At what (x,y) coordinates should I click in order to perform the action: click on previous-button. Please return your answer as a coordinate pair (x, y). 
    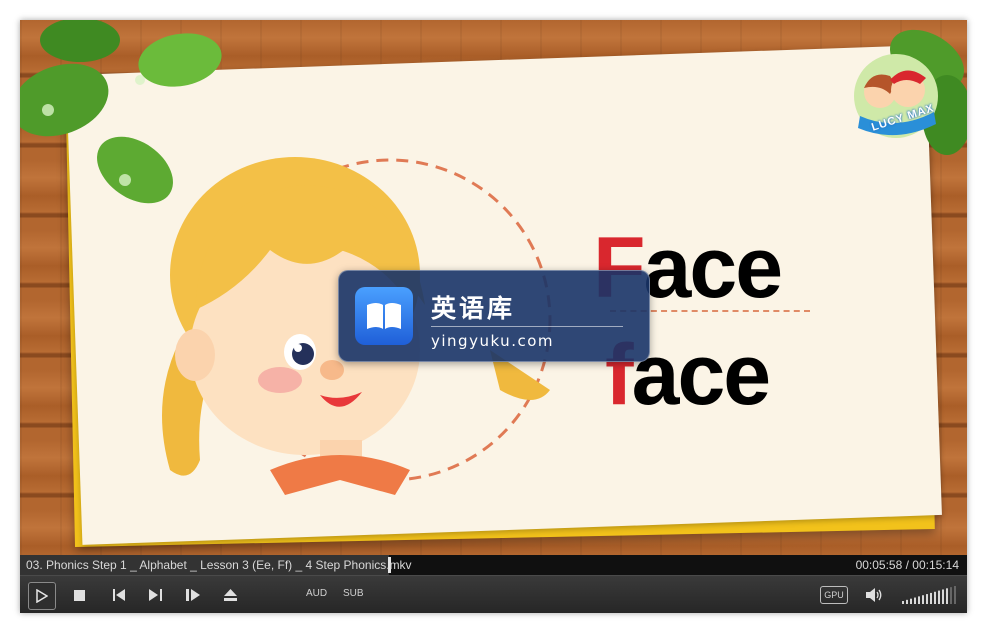
    Looking at the image, I should click on (119, 595).